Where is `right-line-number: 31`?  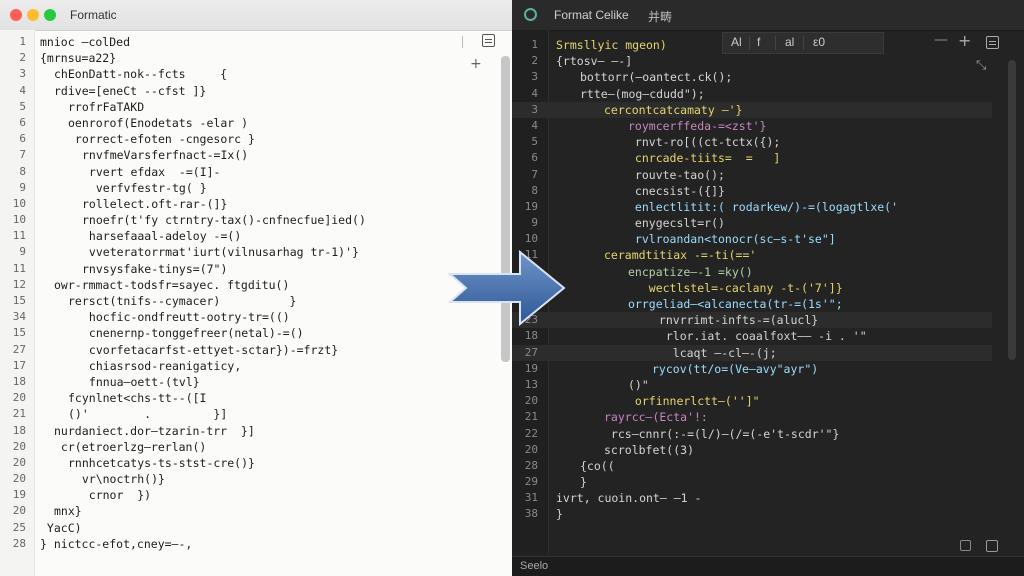 right-line-number: 31 is located at coordinates (531, 498).